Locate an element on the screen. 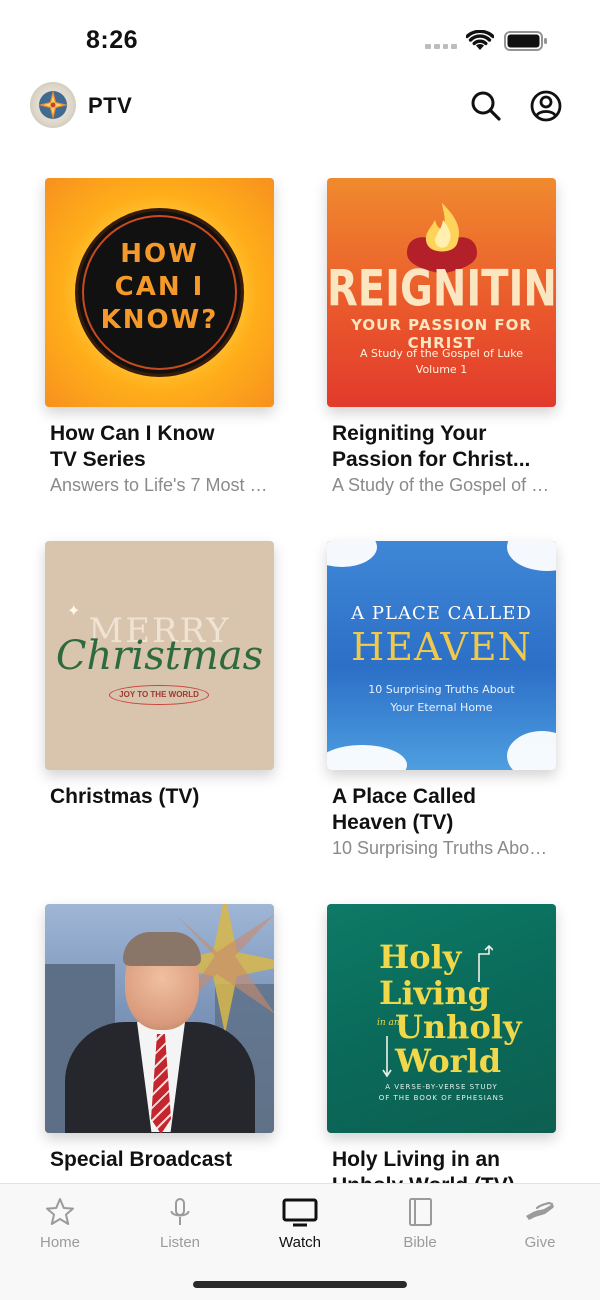  signal-dots-icon is located at coordinates (441, 47).